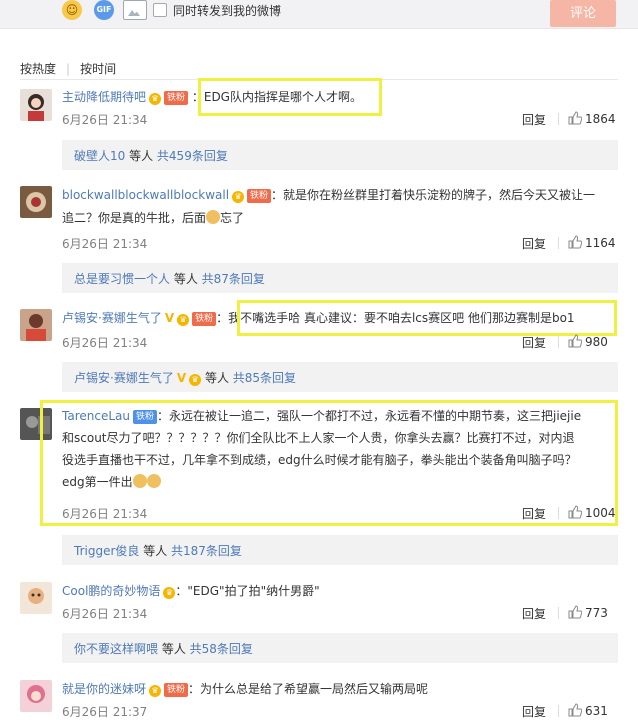 The width and height of the screenshot is (638, 720). I want to click on sub-username: 破壁人10, so click(99, 156).